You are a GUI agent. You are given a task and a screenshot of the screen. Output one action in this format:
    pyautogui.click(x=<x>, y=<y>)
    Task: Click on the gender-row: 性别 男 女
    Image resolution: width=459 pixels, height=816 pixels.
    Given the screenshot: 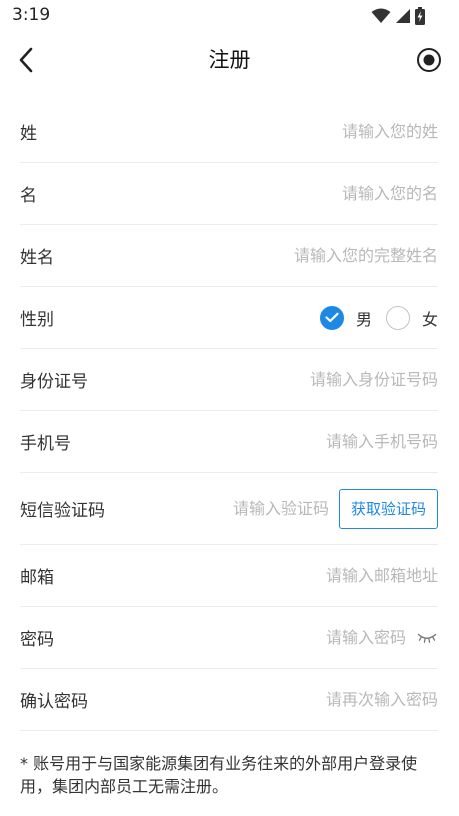 What is the action you would take?
    pyautogui.click(x=229, y=318)
    